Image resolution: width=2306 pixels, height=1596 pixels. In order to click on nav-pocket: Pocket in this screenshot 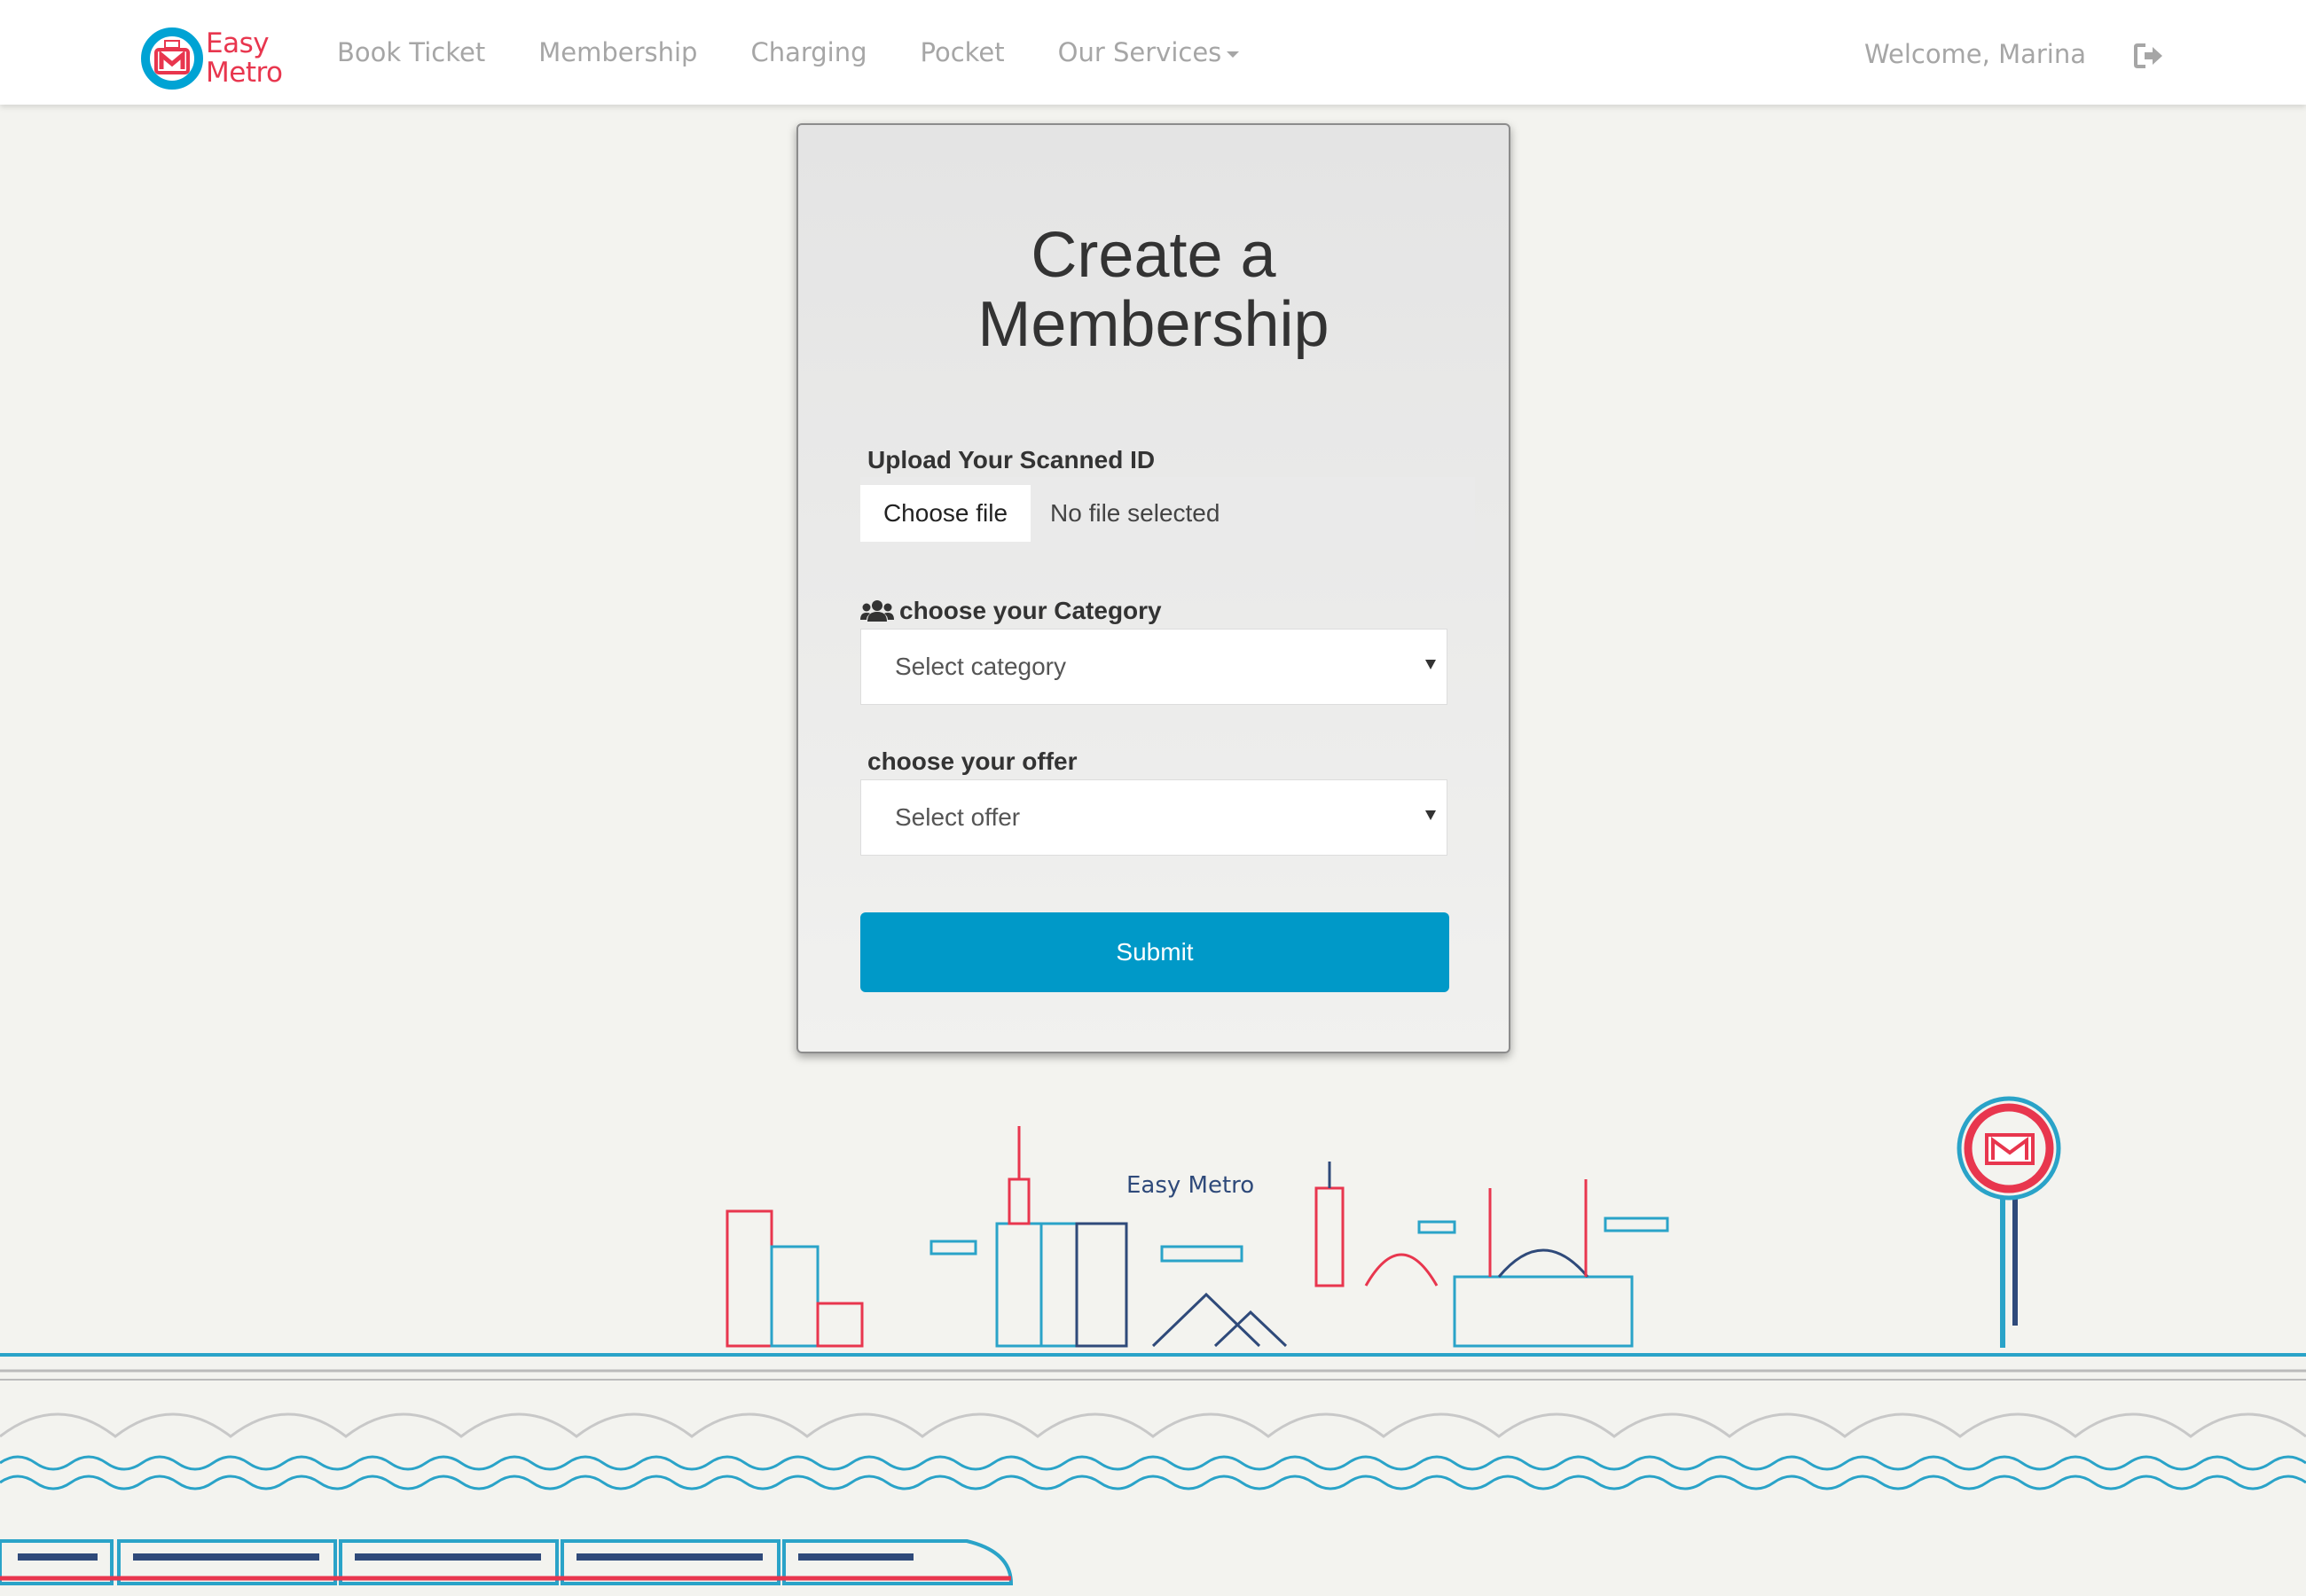, I will do `click(963, 52)`.